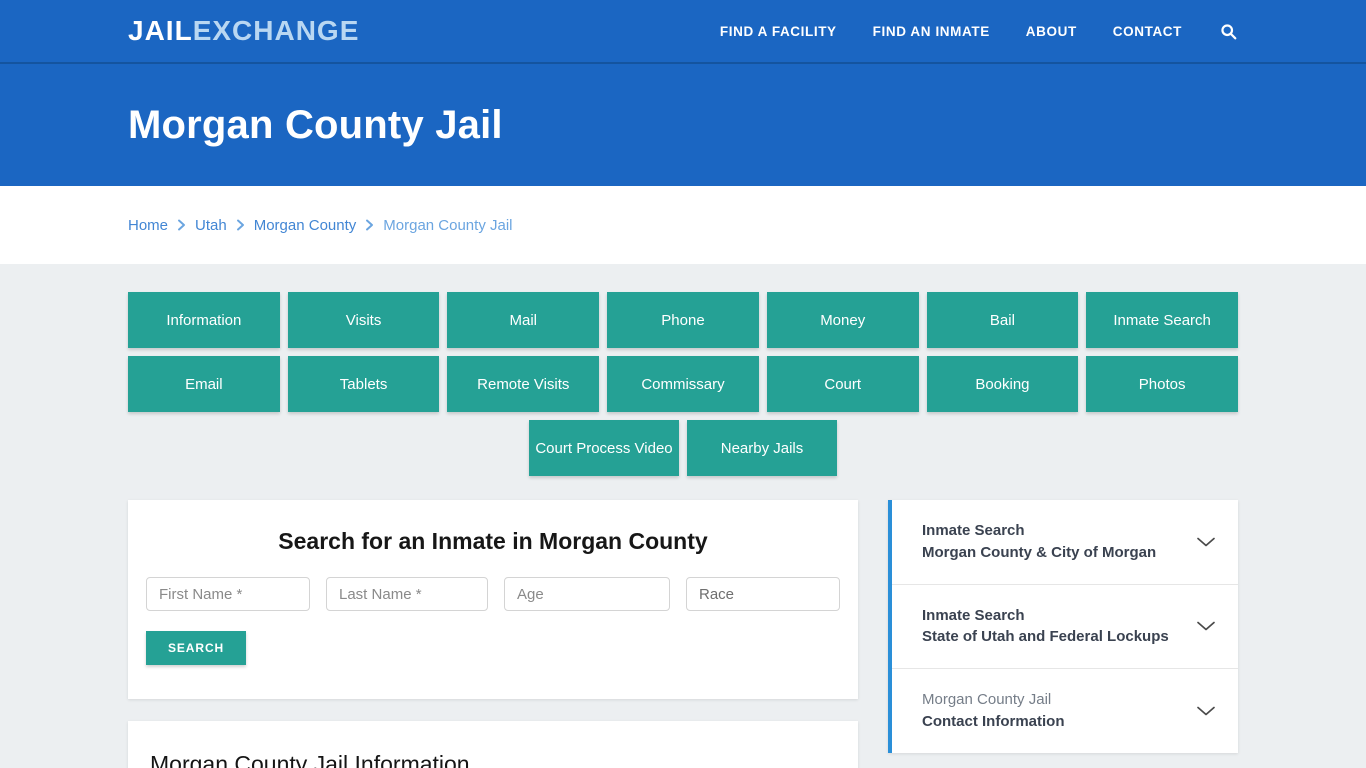 Image resolution: width=1366 pixels, height=768 pixels. Describe the element at coordinates (447, 225) in the screenshot. I see `breadcrumb-item-morgan-county-jail: Morgan County Jail` at that location.